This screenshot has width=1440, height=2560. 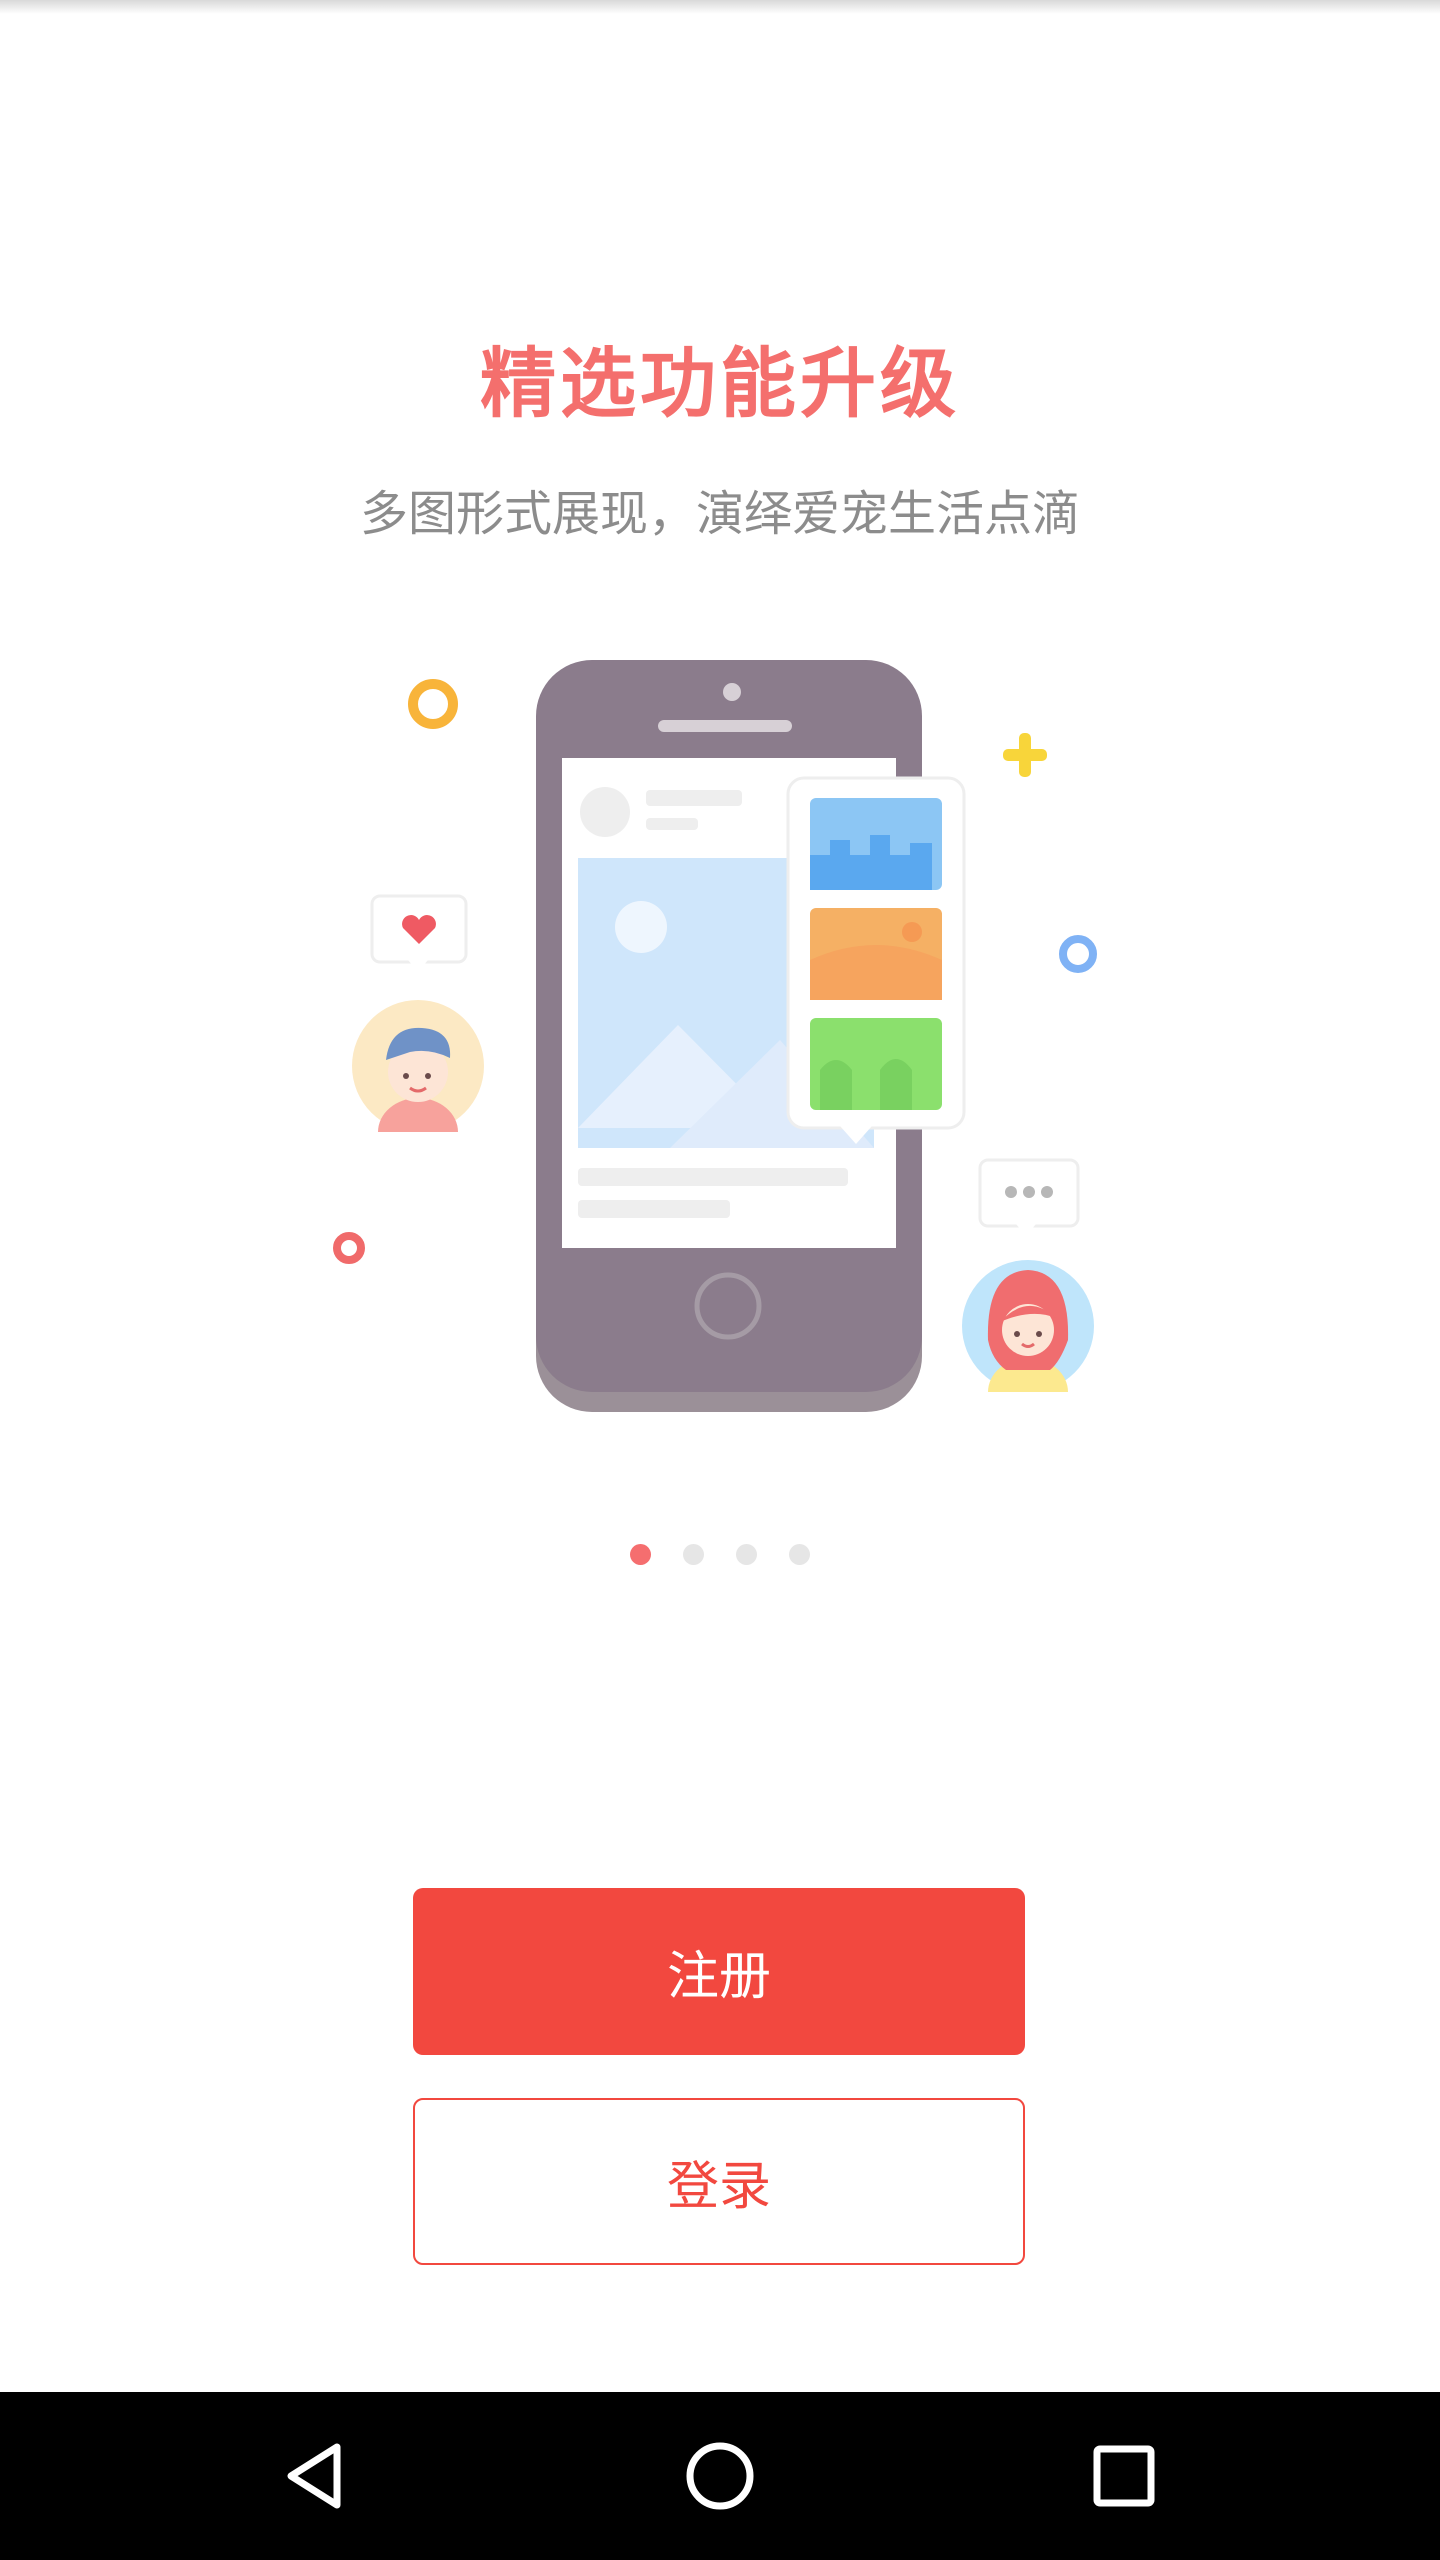 I want to click on circle-home-icon, so click(x=720, y=2476).